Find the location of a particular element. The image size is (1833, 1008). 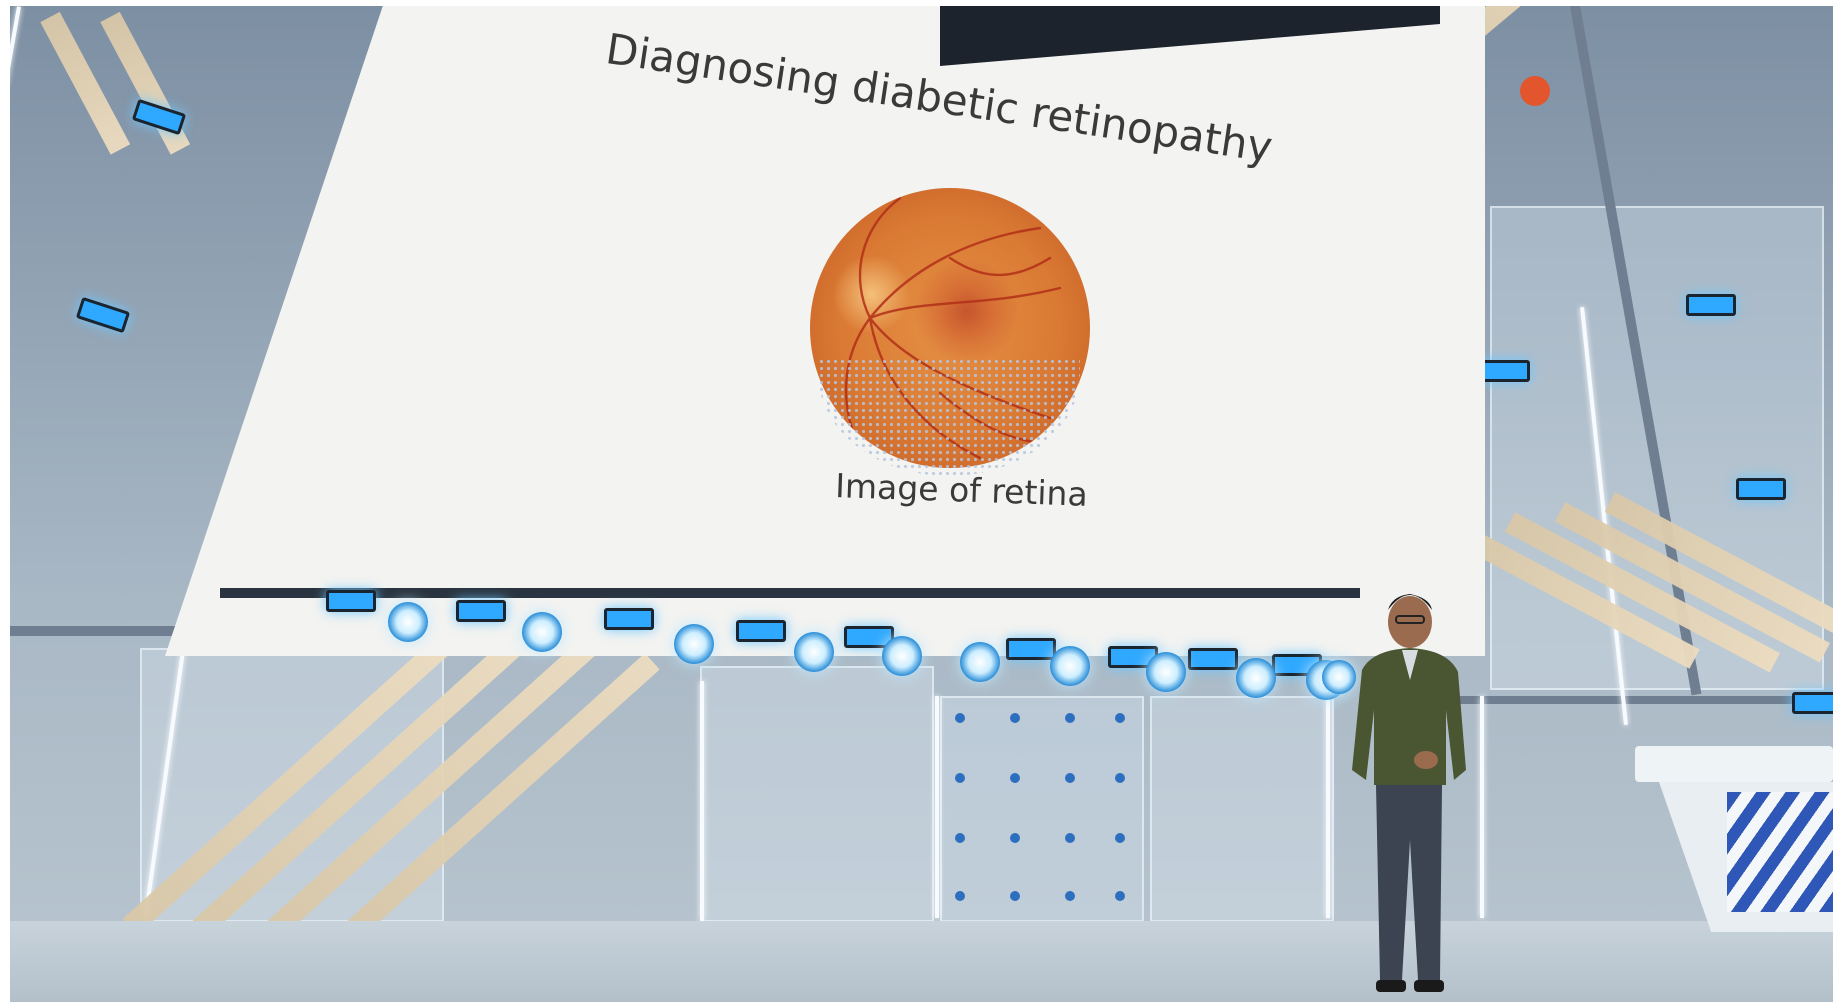

lighting-rig-bar is located at coordinates (790, 593).